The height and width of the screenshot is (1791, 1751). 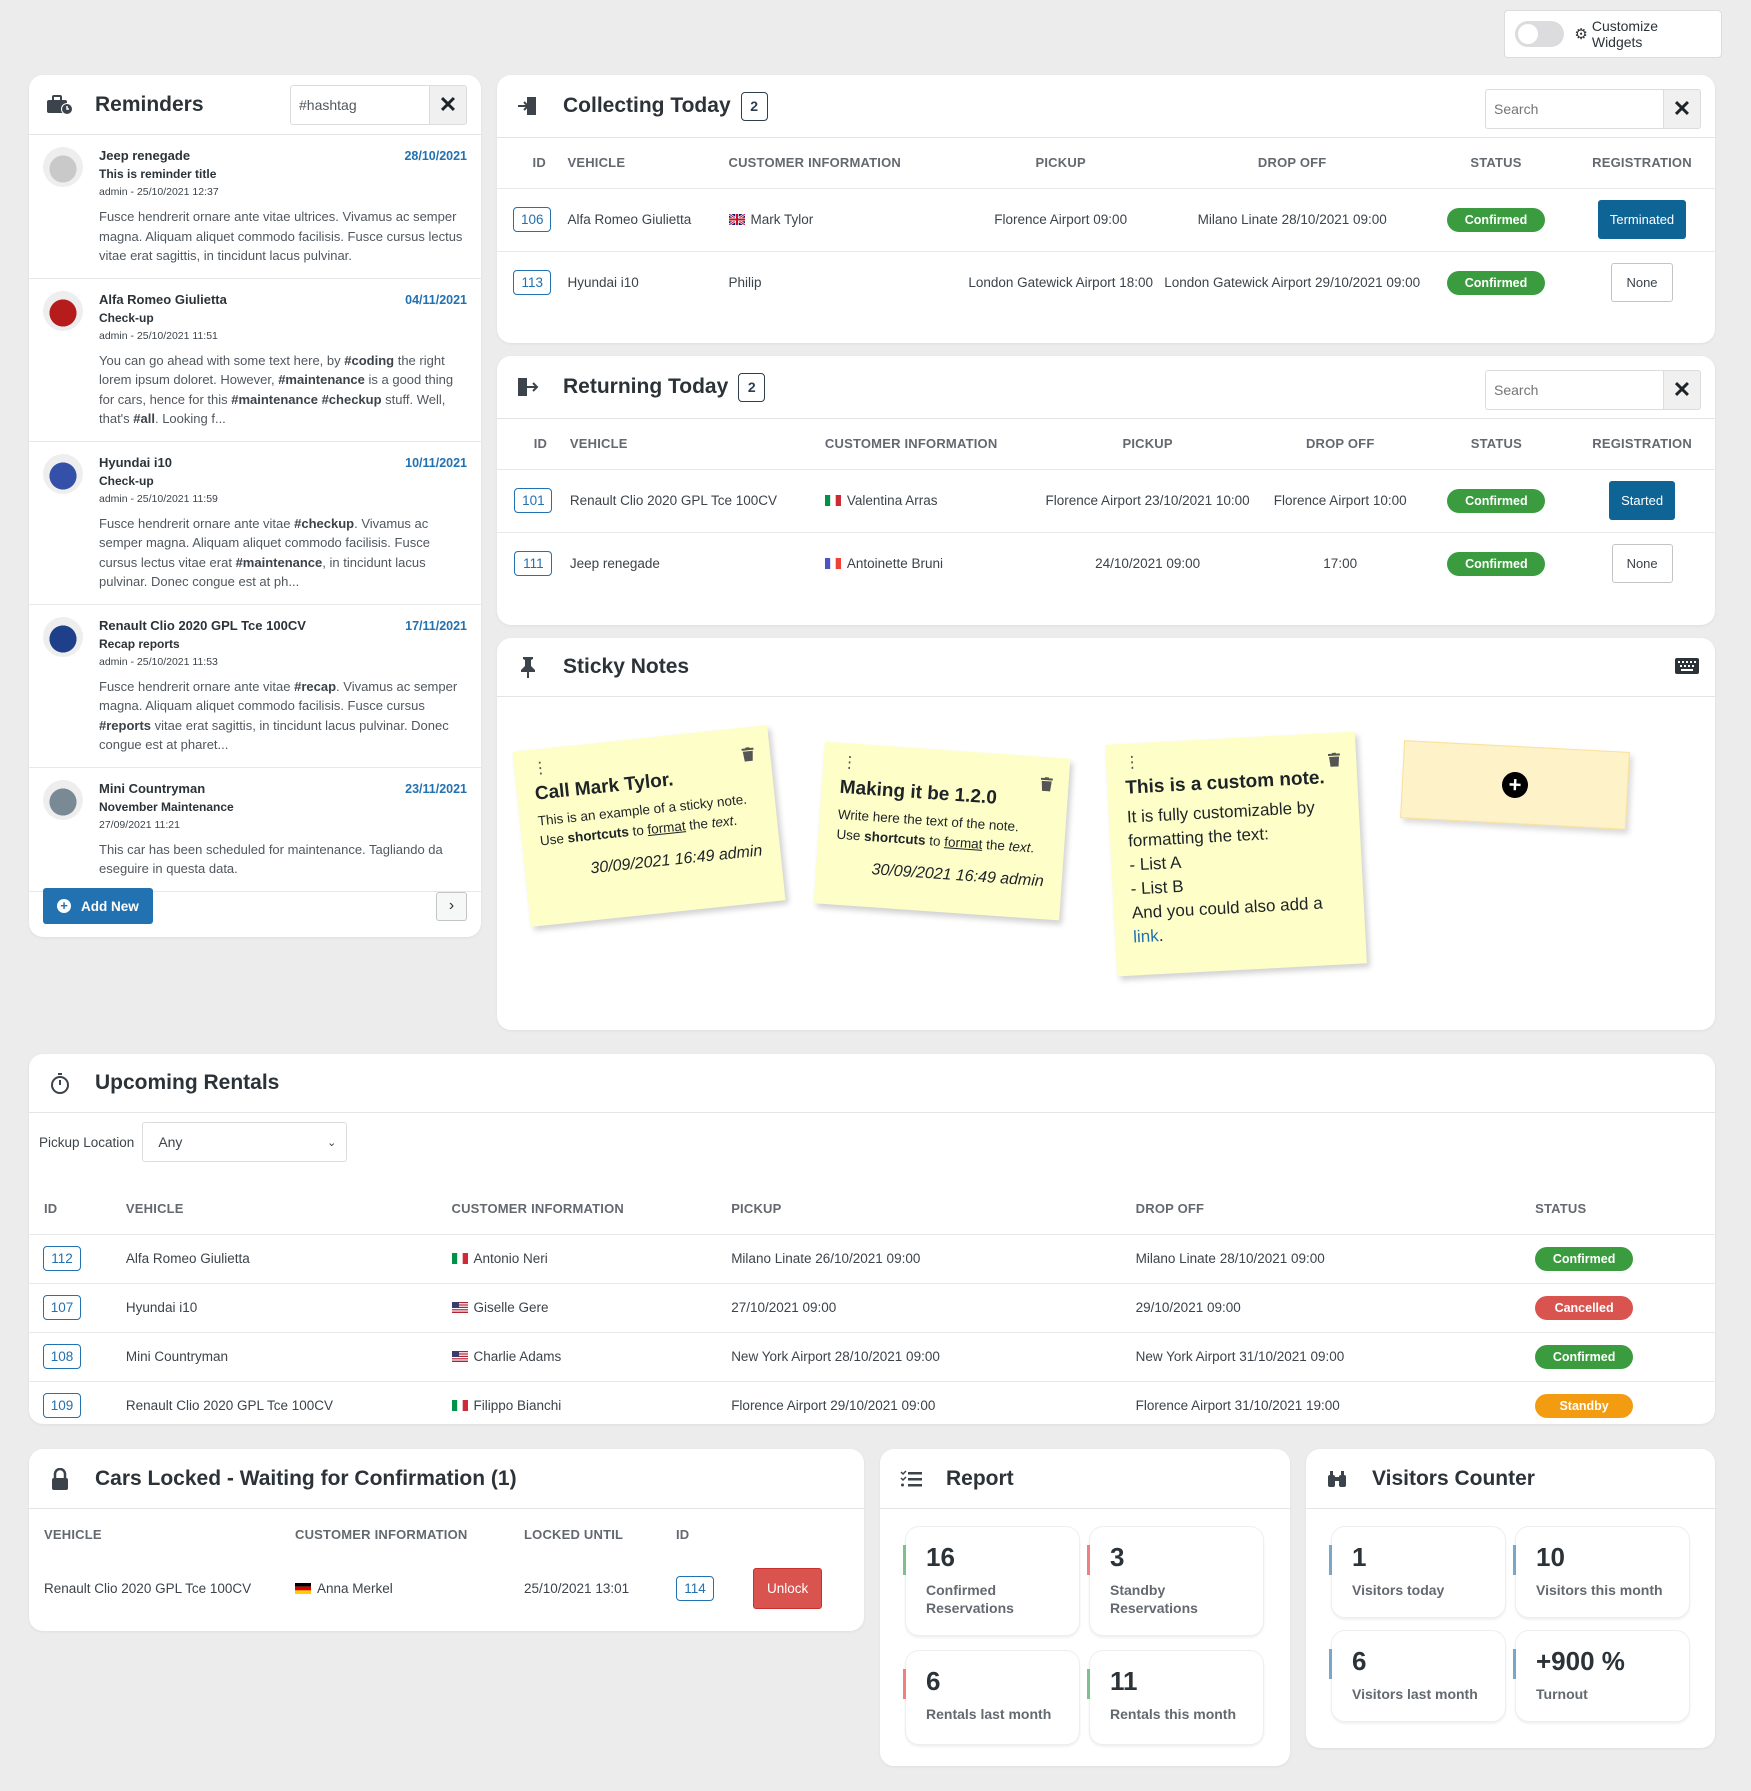 I want to click on sticky-title: Sticky Notes, so click(x=626, y=666).